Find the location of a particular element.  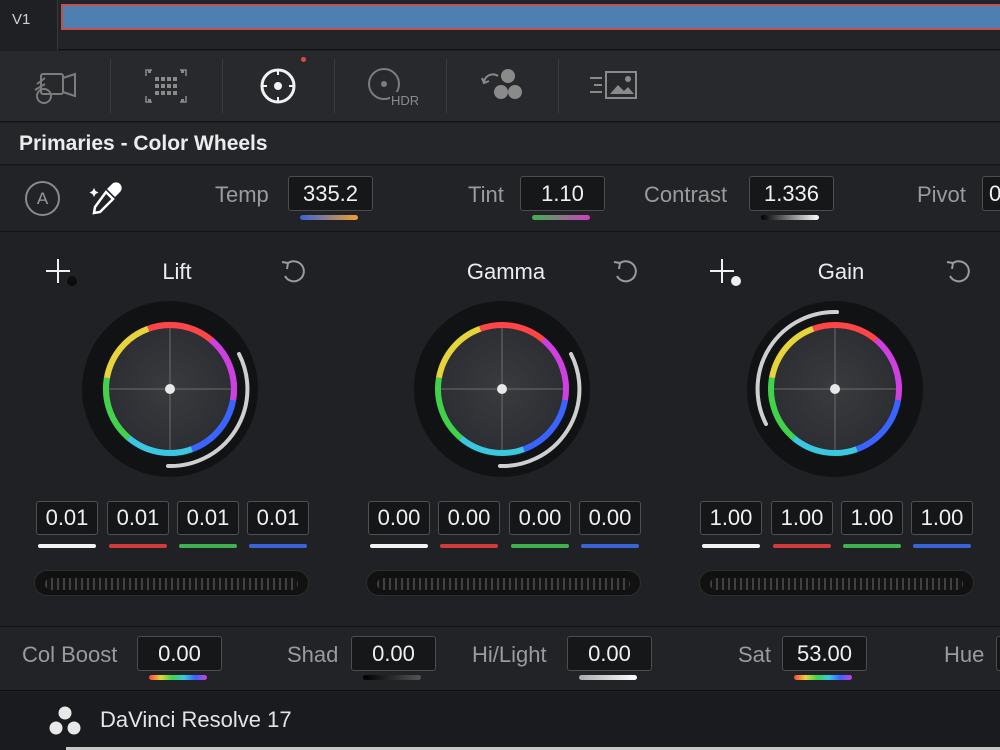

motion-effects-button is located at coordinates (614, 86).